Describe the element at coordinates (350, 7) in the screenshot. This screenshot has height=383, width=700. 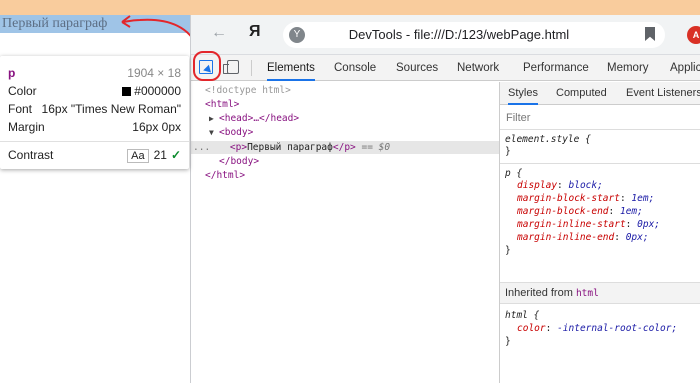
I see `margin-highlight` at that location.